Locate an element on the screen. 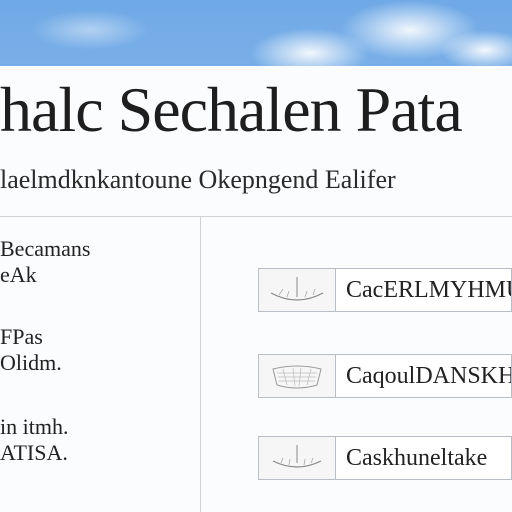  option-row: Caskhuneltake is located at coordinates (385, 458).